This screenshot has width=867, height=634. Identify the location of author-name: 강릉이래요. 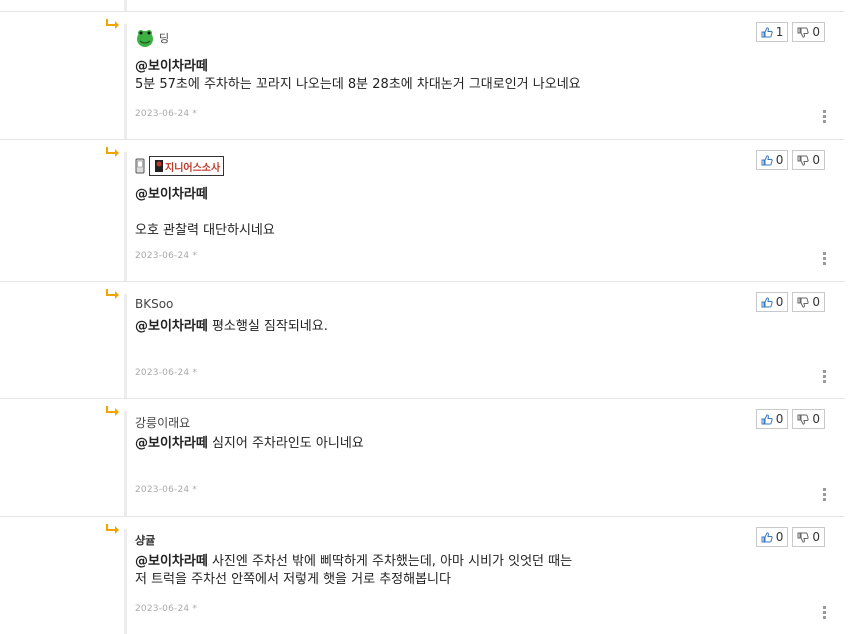
(162, 422).